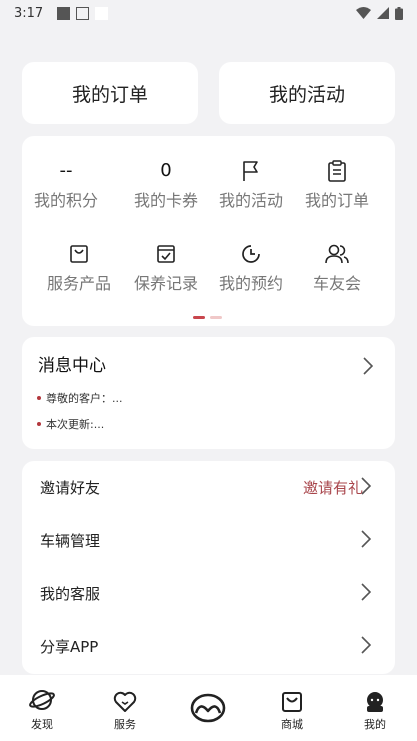 This screenshot has height=741, width=417. Describe the element at coordinates (292, 724) in the screenshot. I see `tab-mall-label: 商城` at that location.